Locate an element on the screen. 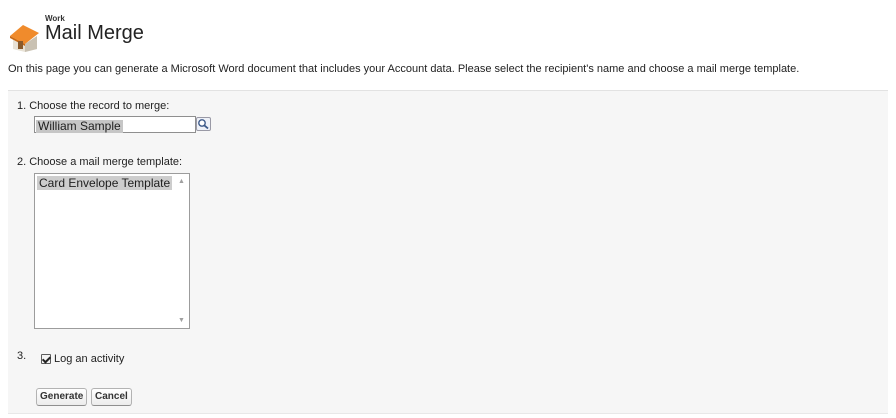 The height and width of the screenshot is (418, 896). listbox-scrollbar: ▲ ▼ is located at coordinates (182, 251).